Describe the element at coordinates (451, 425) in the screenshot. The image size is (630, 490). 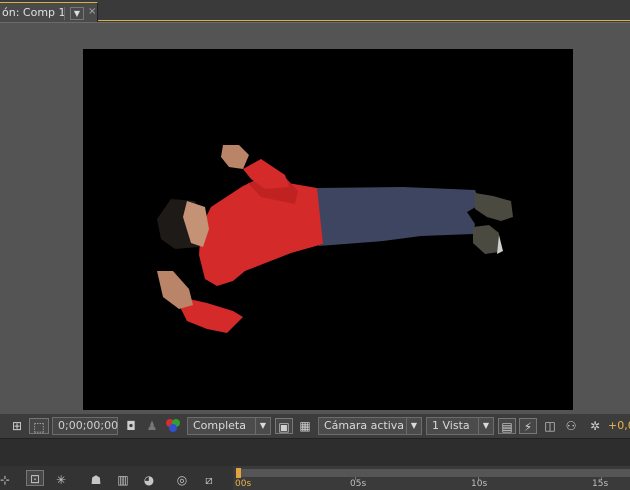
I see `views-label: 1 Vista` at that location.